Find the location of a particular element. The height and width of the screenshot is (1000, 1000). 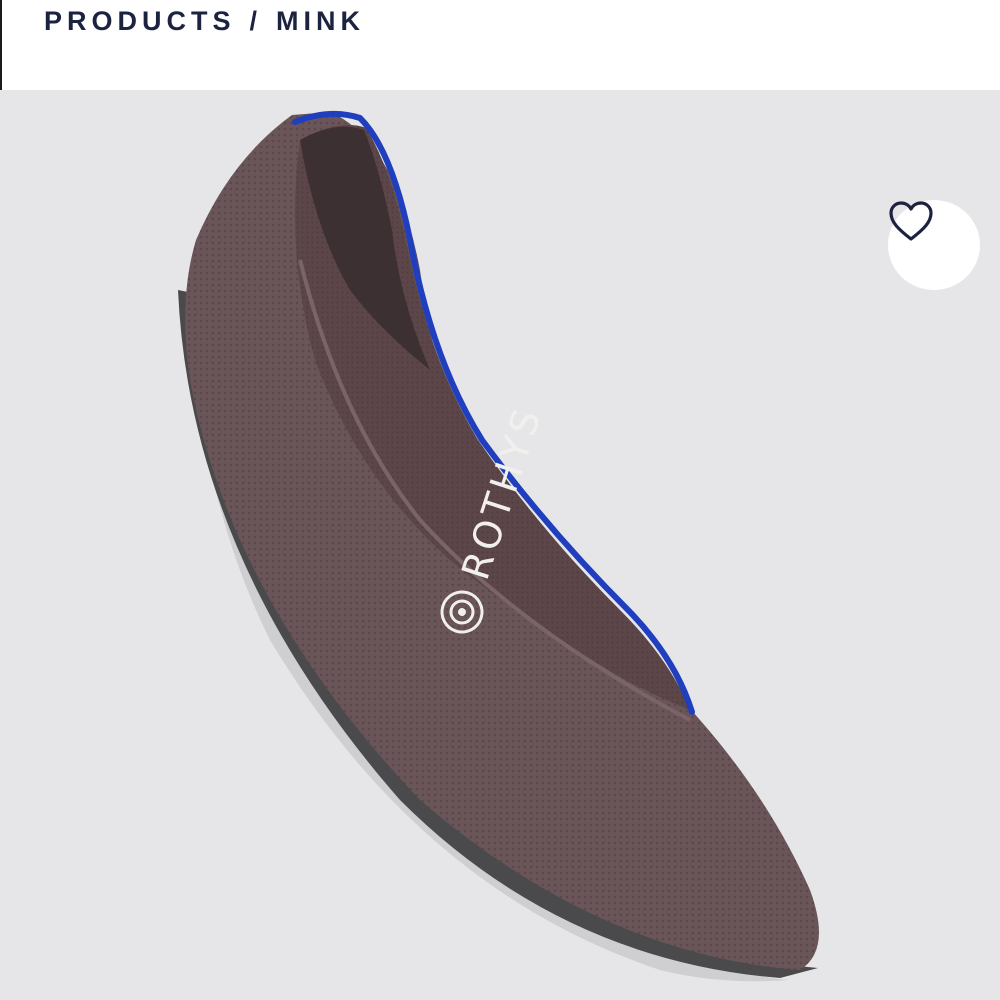

breadcrumb: PRODUCTS / MINK is located at coordinates (204, 21).